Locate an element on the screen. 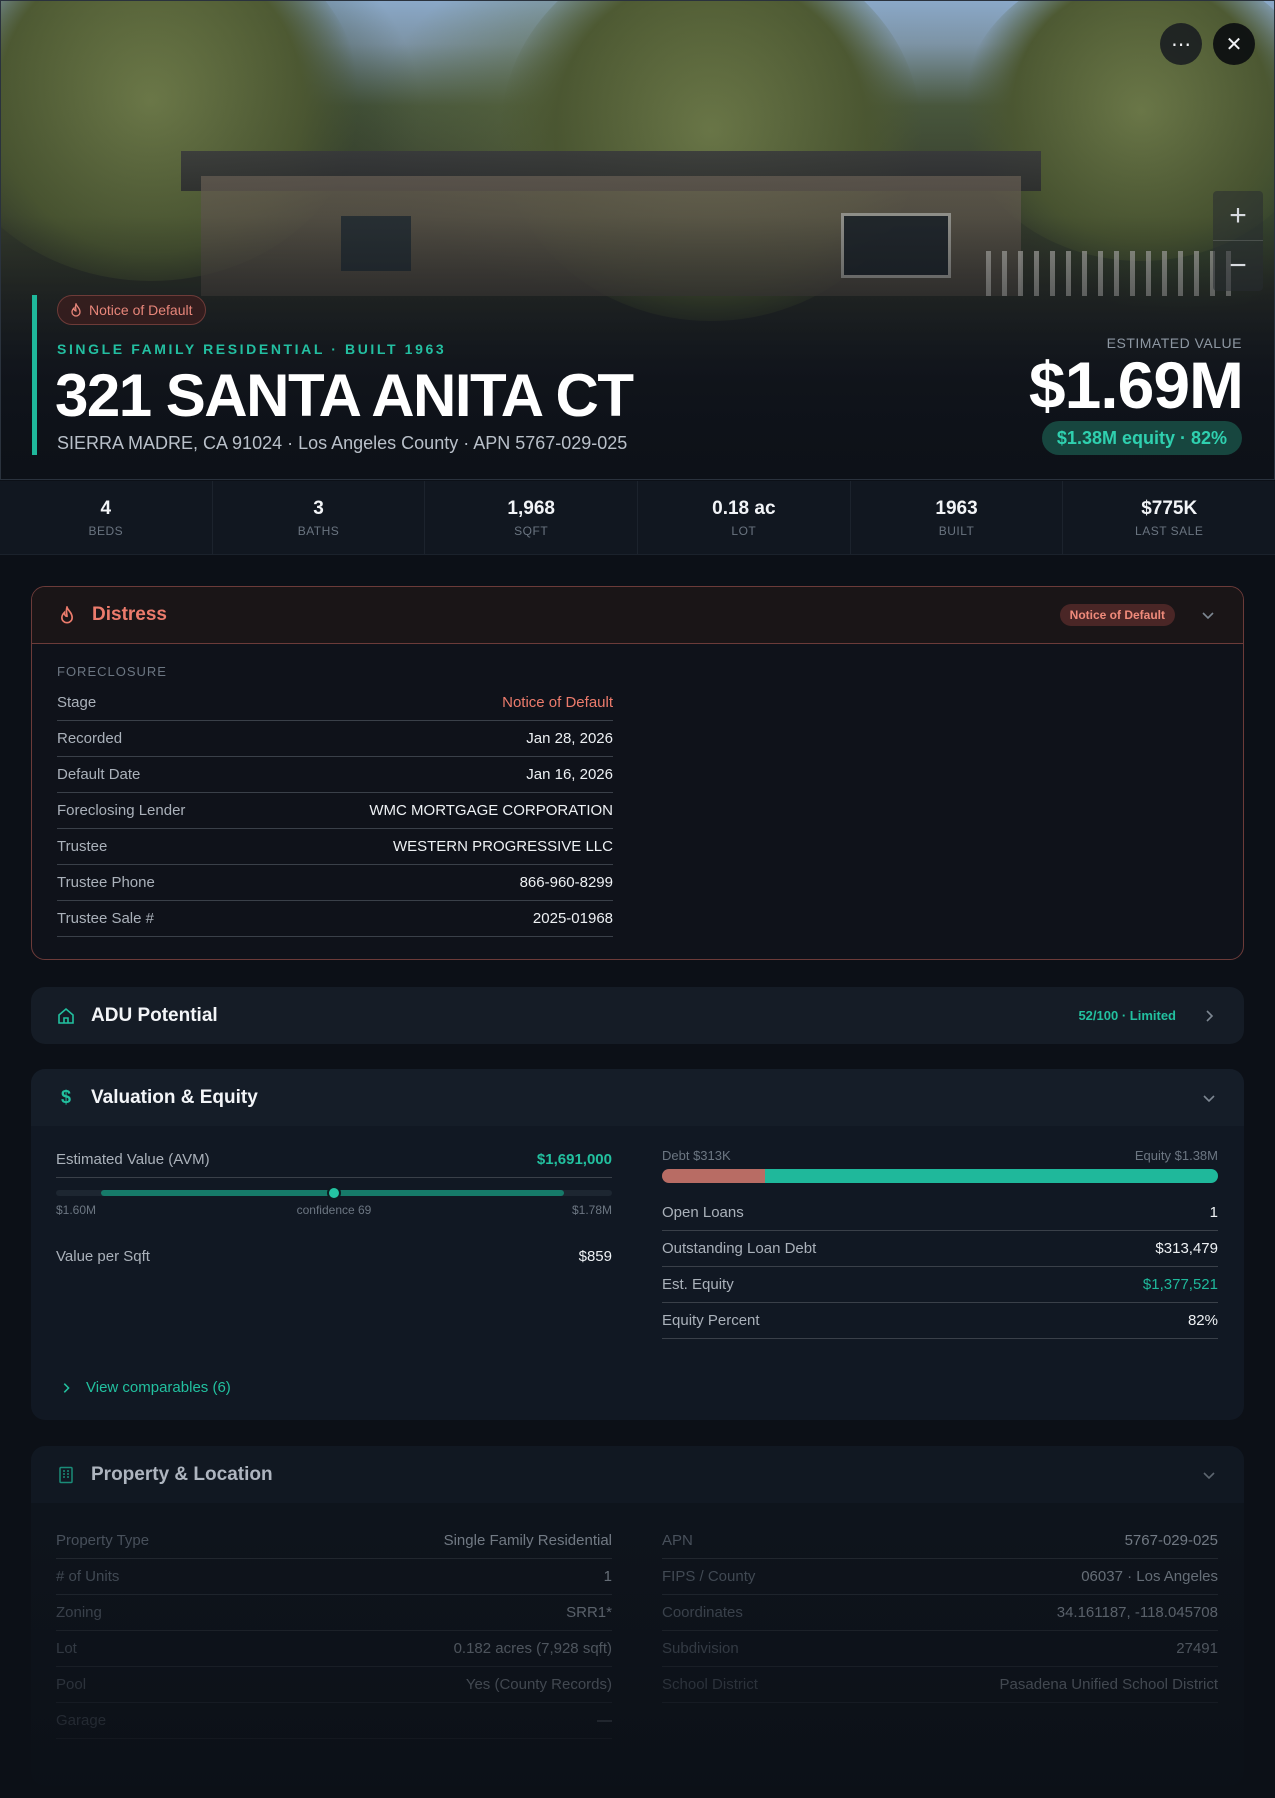  building-icon is located at coordinates (66, 1475).